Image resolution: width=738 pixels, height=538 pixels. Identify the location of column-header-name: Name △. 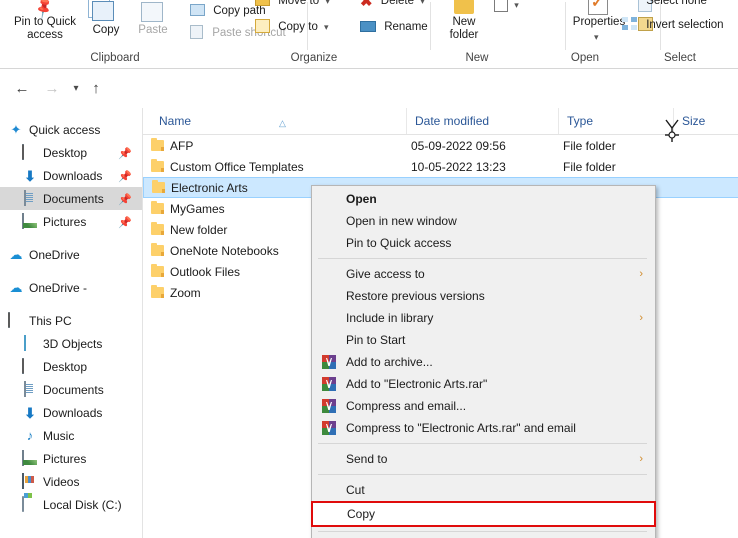
(278, 121).